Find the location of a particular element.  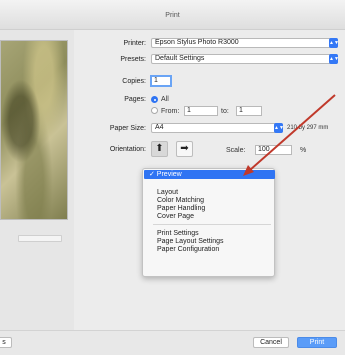

pages-from-label: From: is located at coordinates (170, 111).